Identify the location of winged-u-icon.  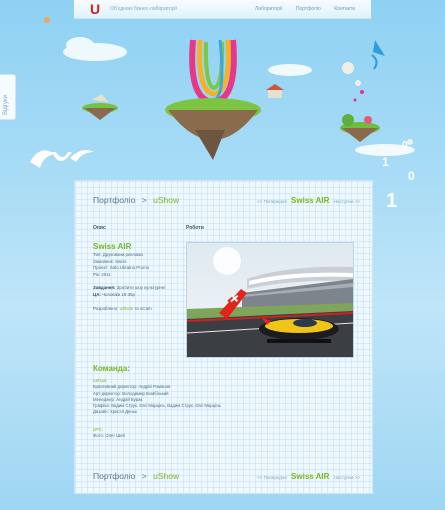
(62, 159).